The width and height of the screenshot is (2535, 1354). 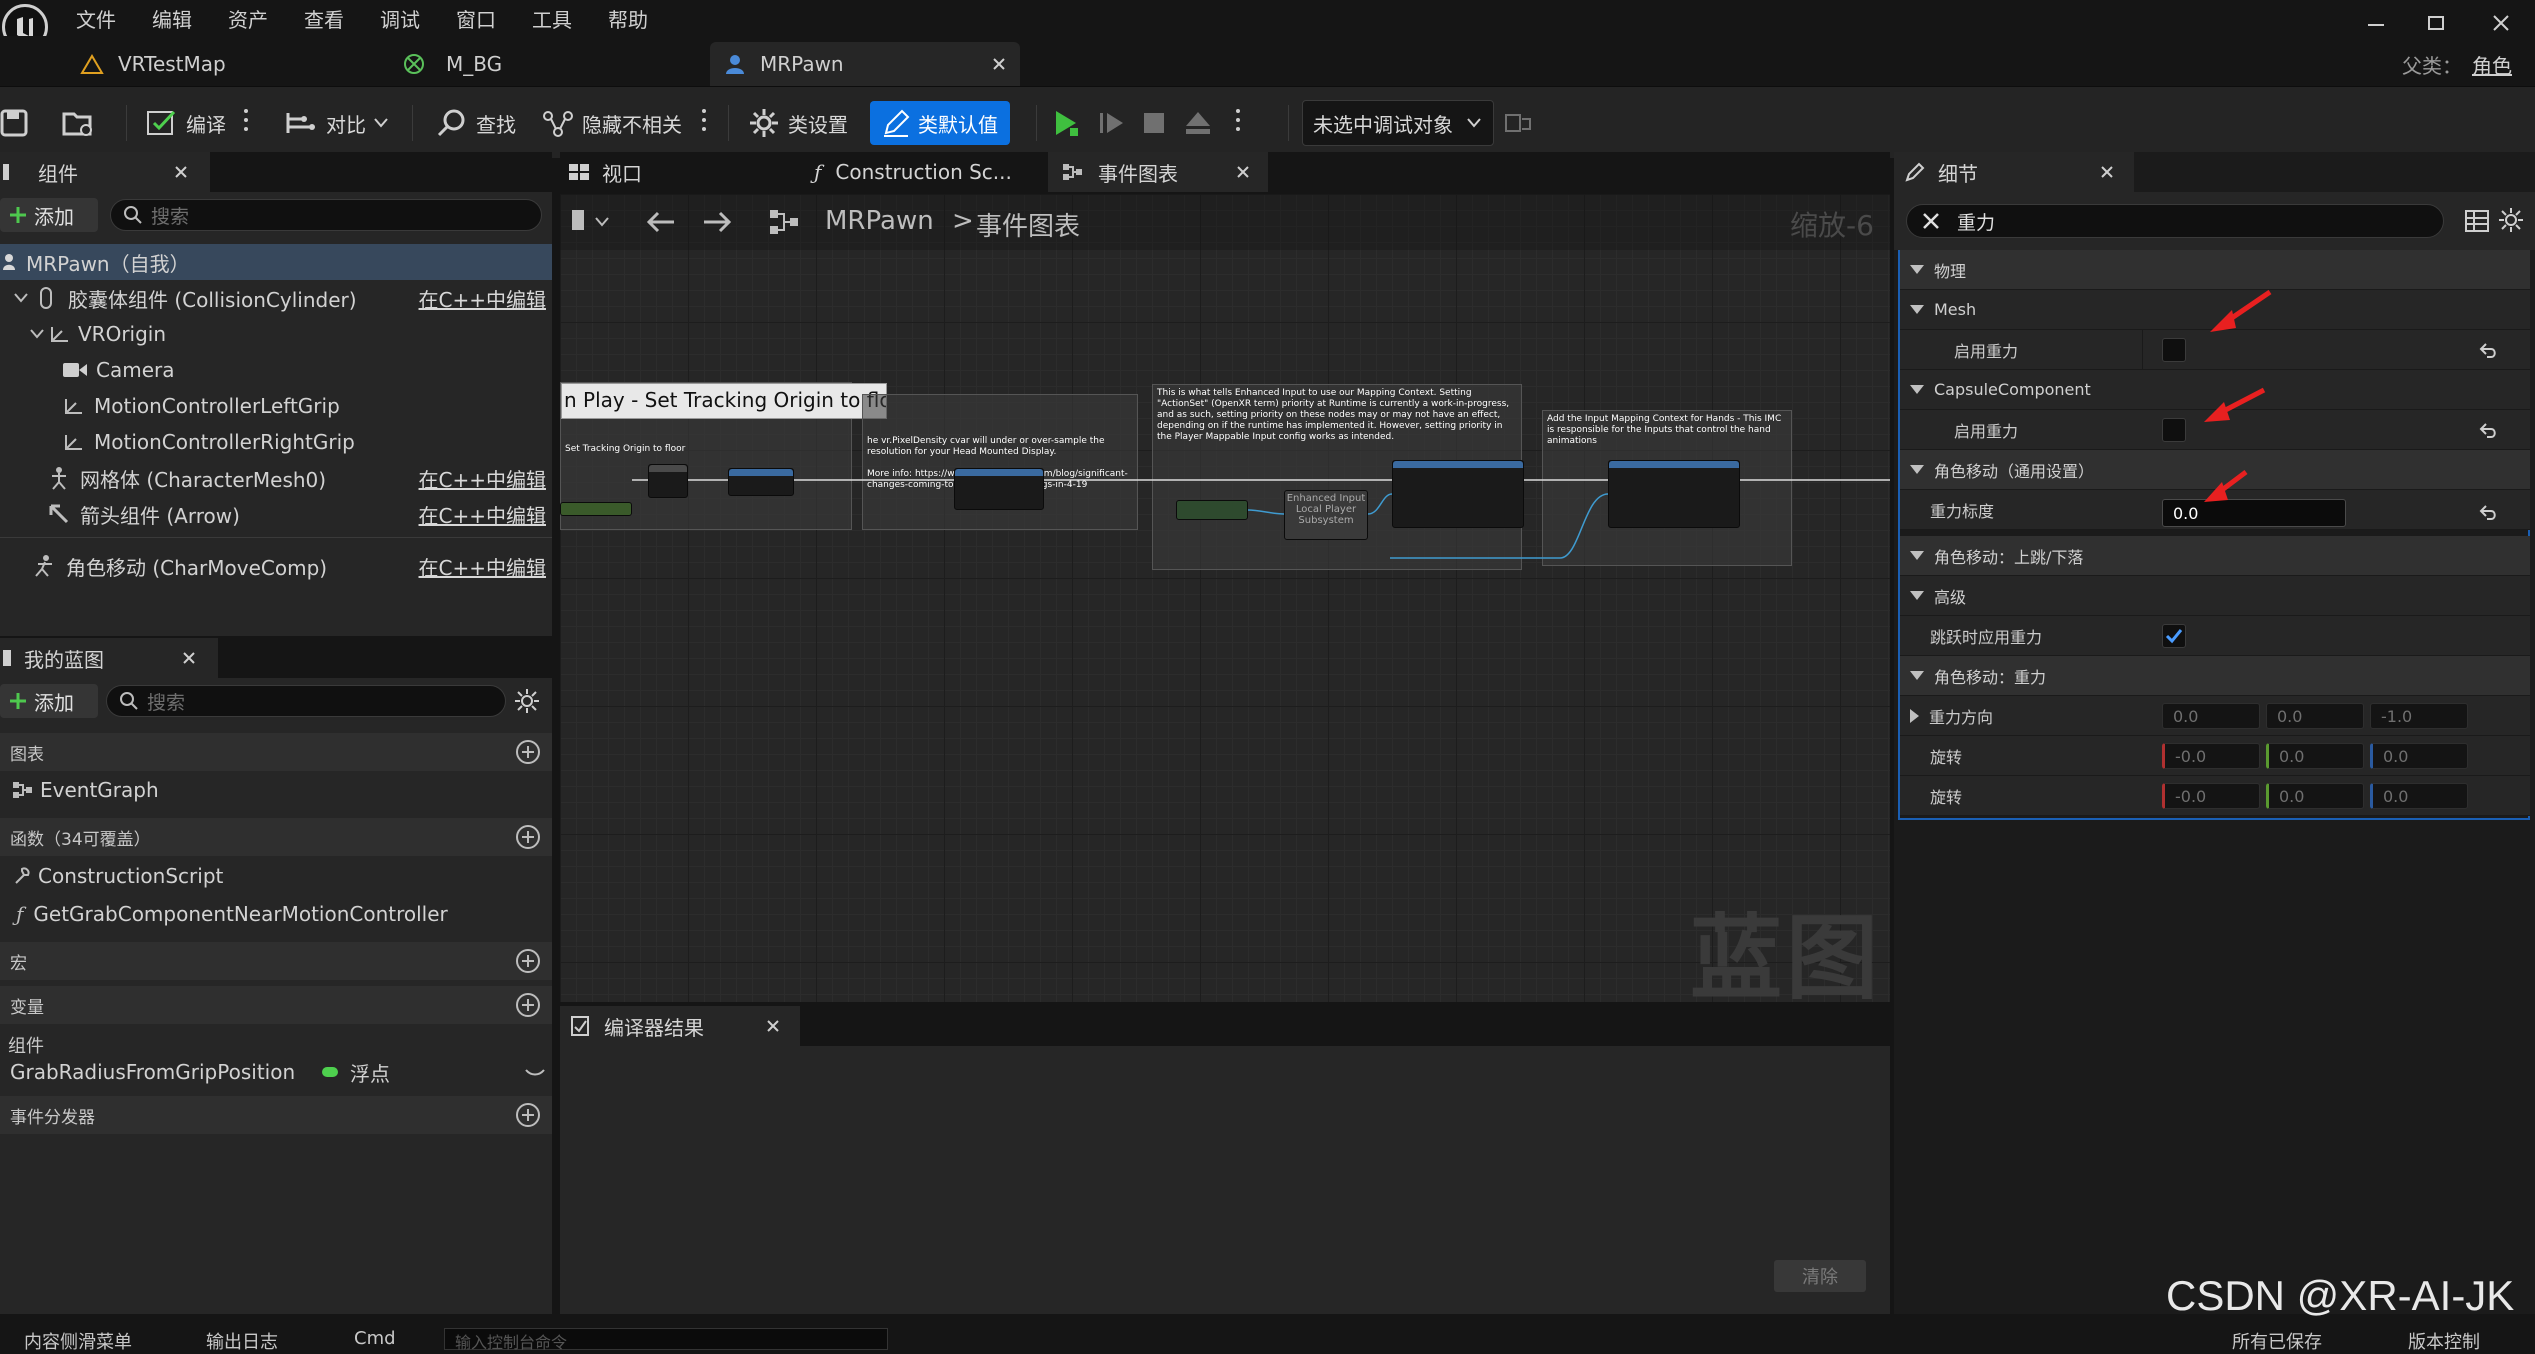 I want to click on category-movement-jump: 角色移动：上跳/下落, so click(x=2215, y=556).